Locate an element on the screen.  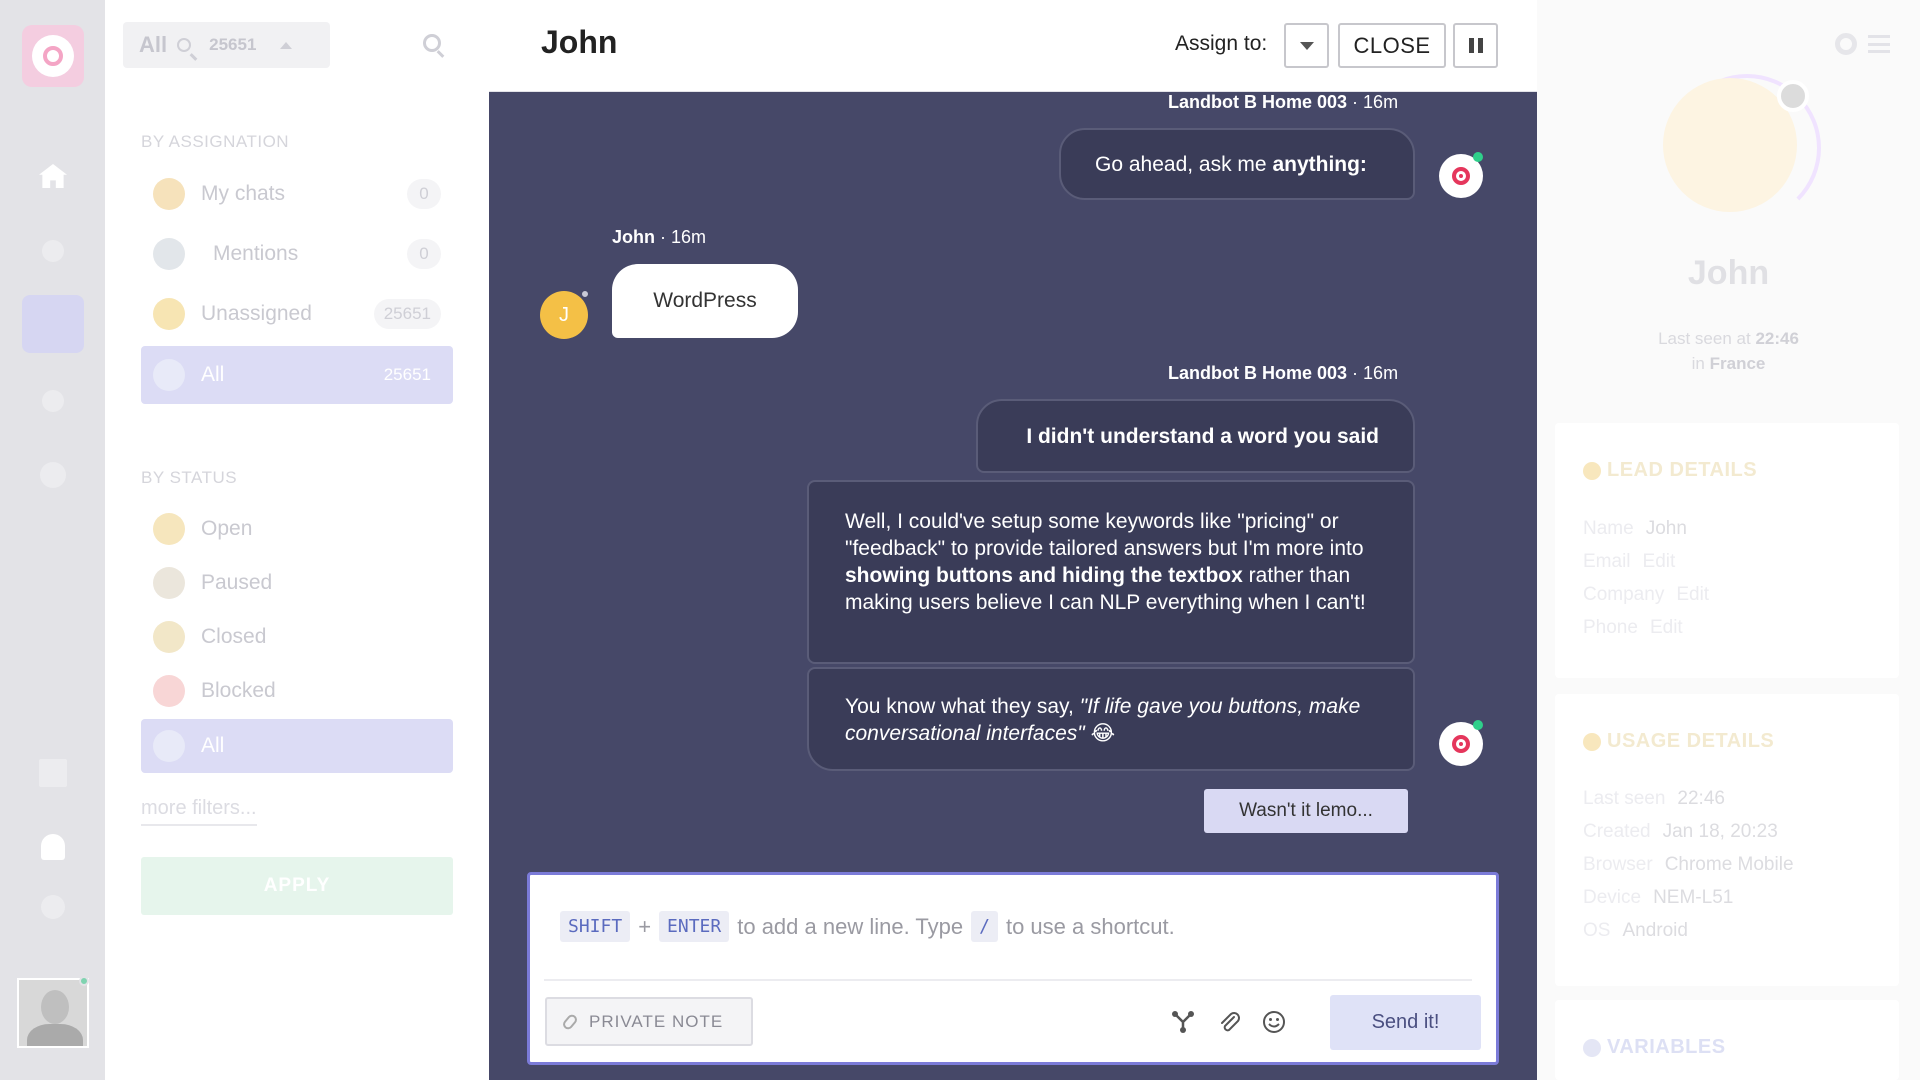
prohibited-icon is located at coordinates (169, 691).